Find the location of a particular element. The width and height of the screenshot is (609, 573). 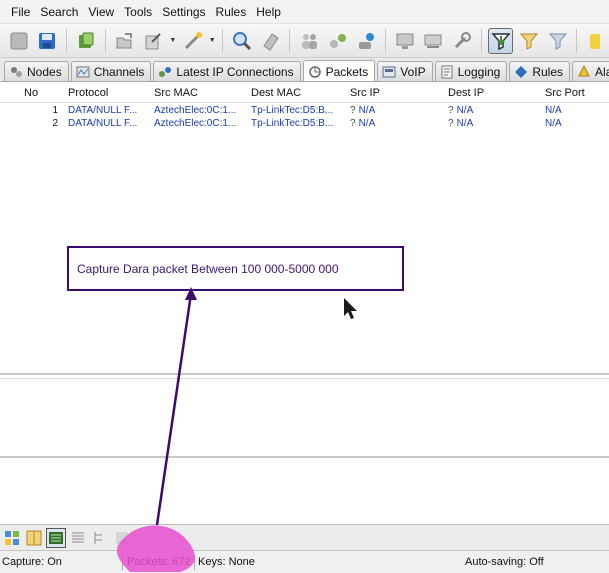

settings-tool-button is located at coordinates (462, 41).